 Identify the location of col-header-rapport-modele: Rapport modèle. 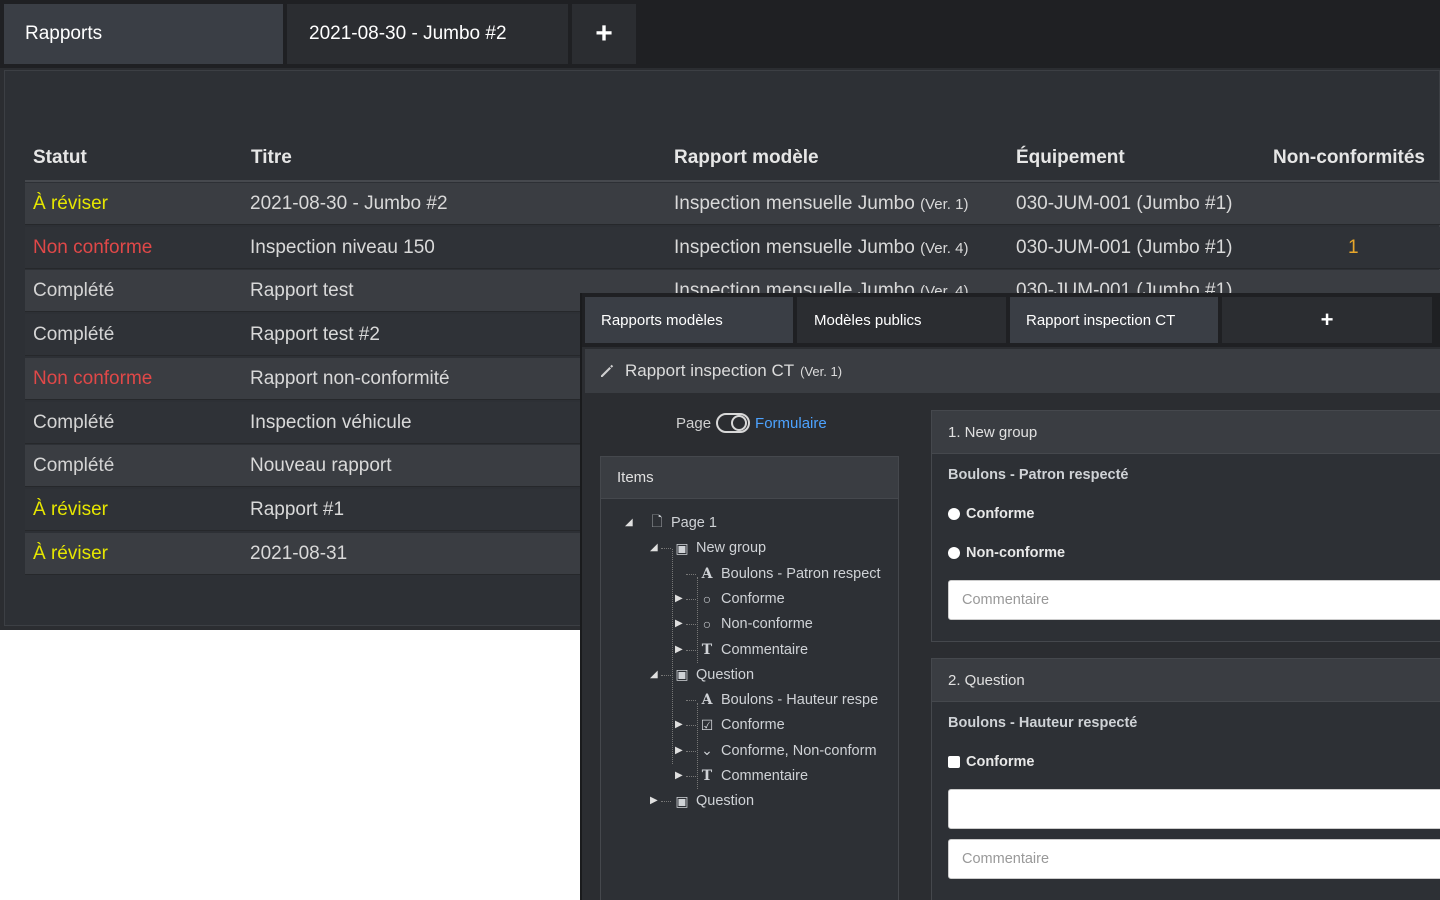
(746, 158).